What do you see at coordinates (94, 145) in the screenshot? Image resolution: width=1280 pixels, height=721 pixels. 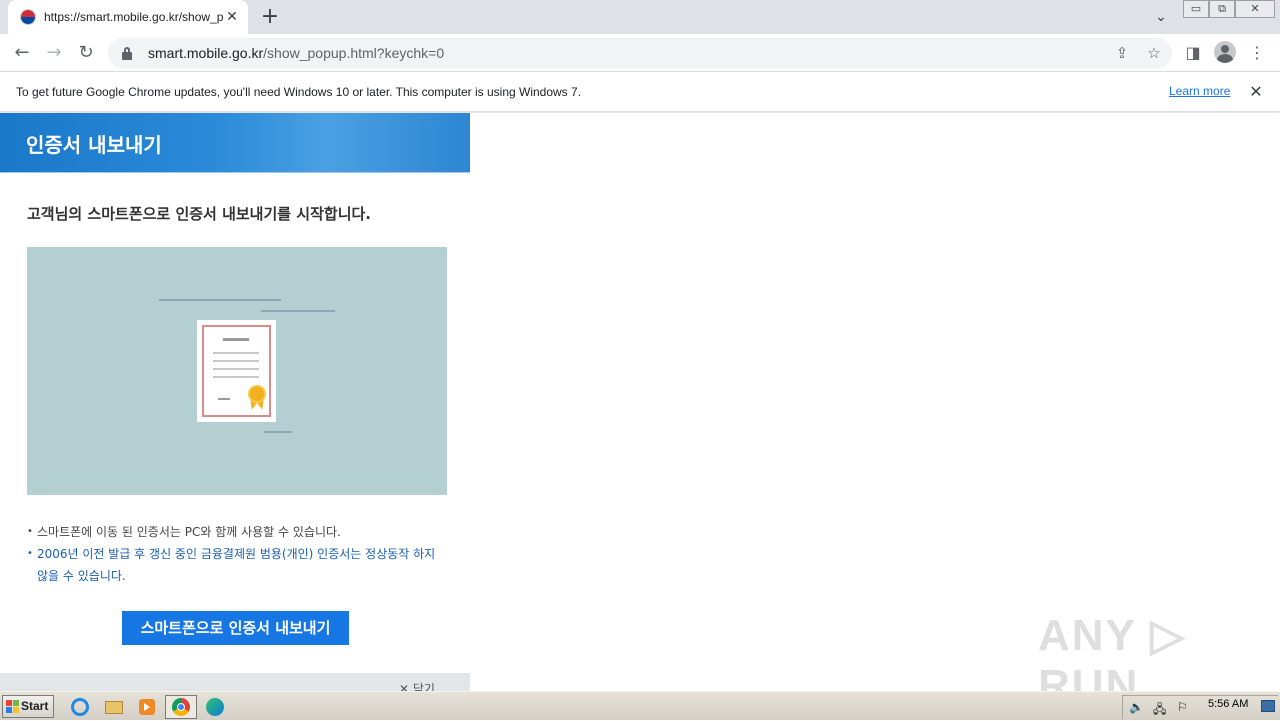 I see `popup-title: 인증서 내보내기` at bounding box center [94, 145].